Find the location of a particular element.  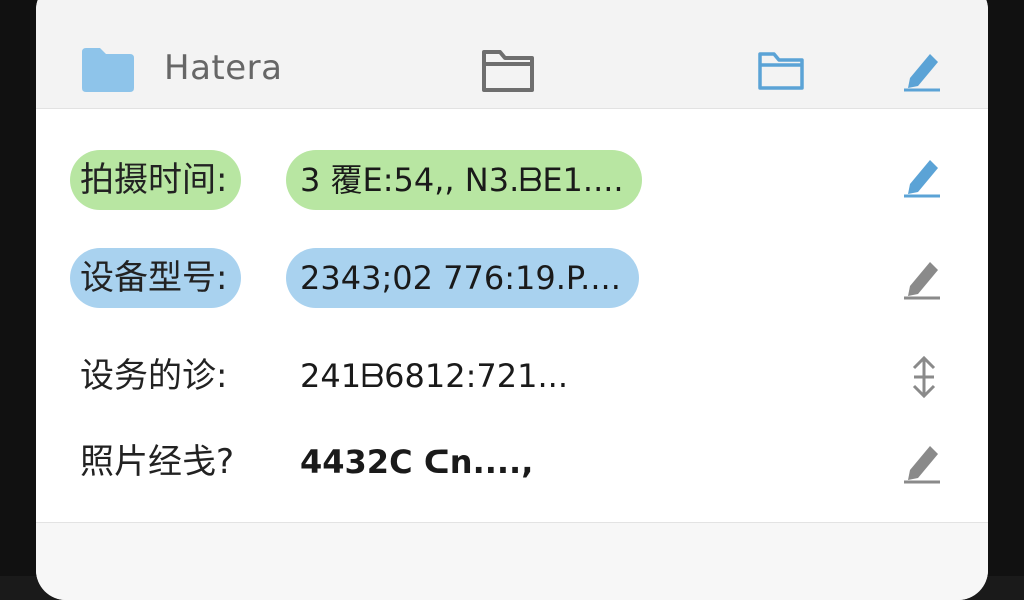

row-label: 照片经戋? is located at coordinates (157, 462).